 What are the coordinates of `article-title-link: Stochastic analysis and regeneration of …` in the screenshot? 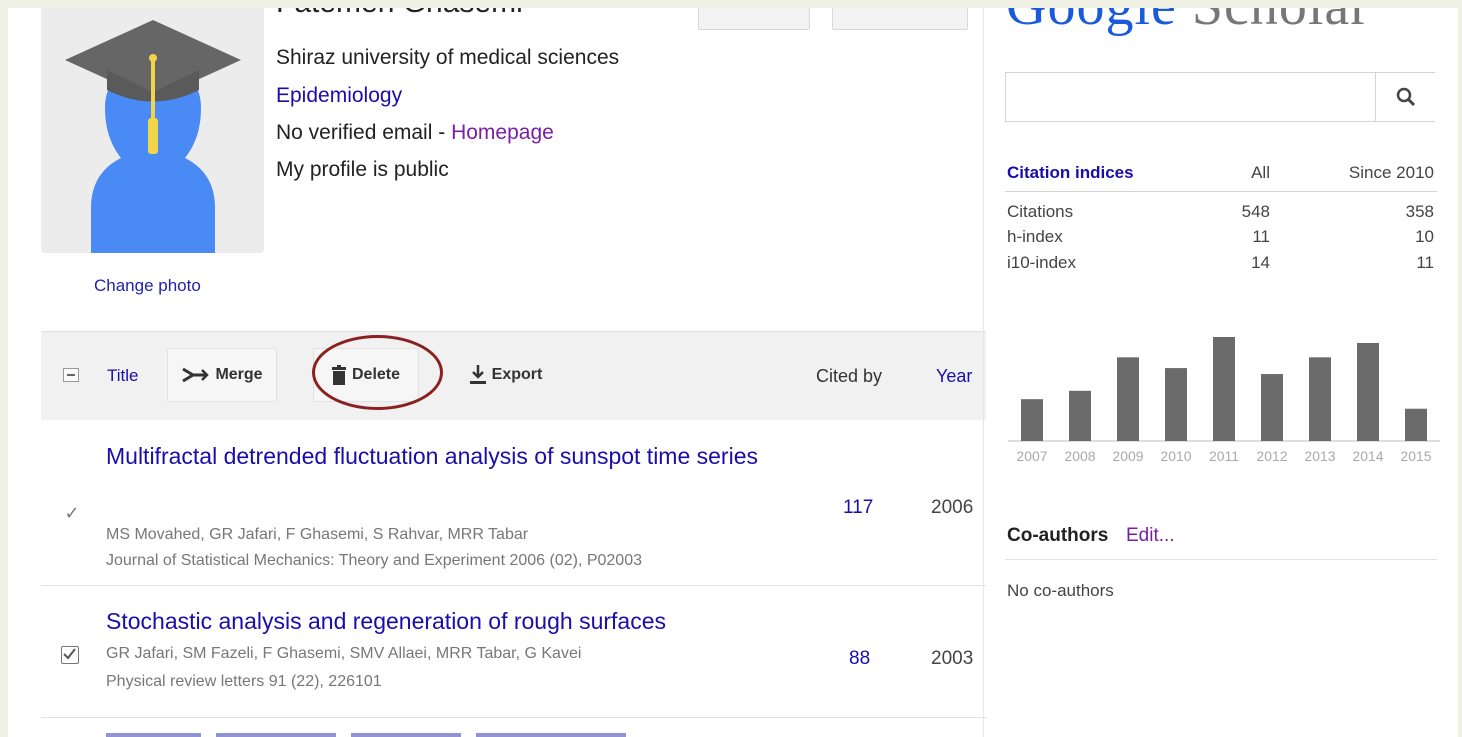 It's located at (386, 621).